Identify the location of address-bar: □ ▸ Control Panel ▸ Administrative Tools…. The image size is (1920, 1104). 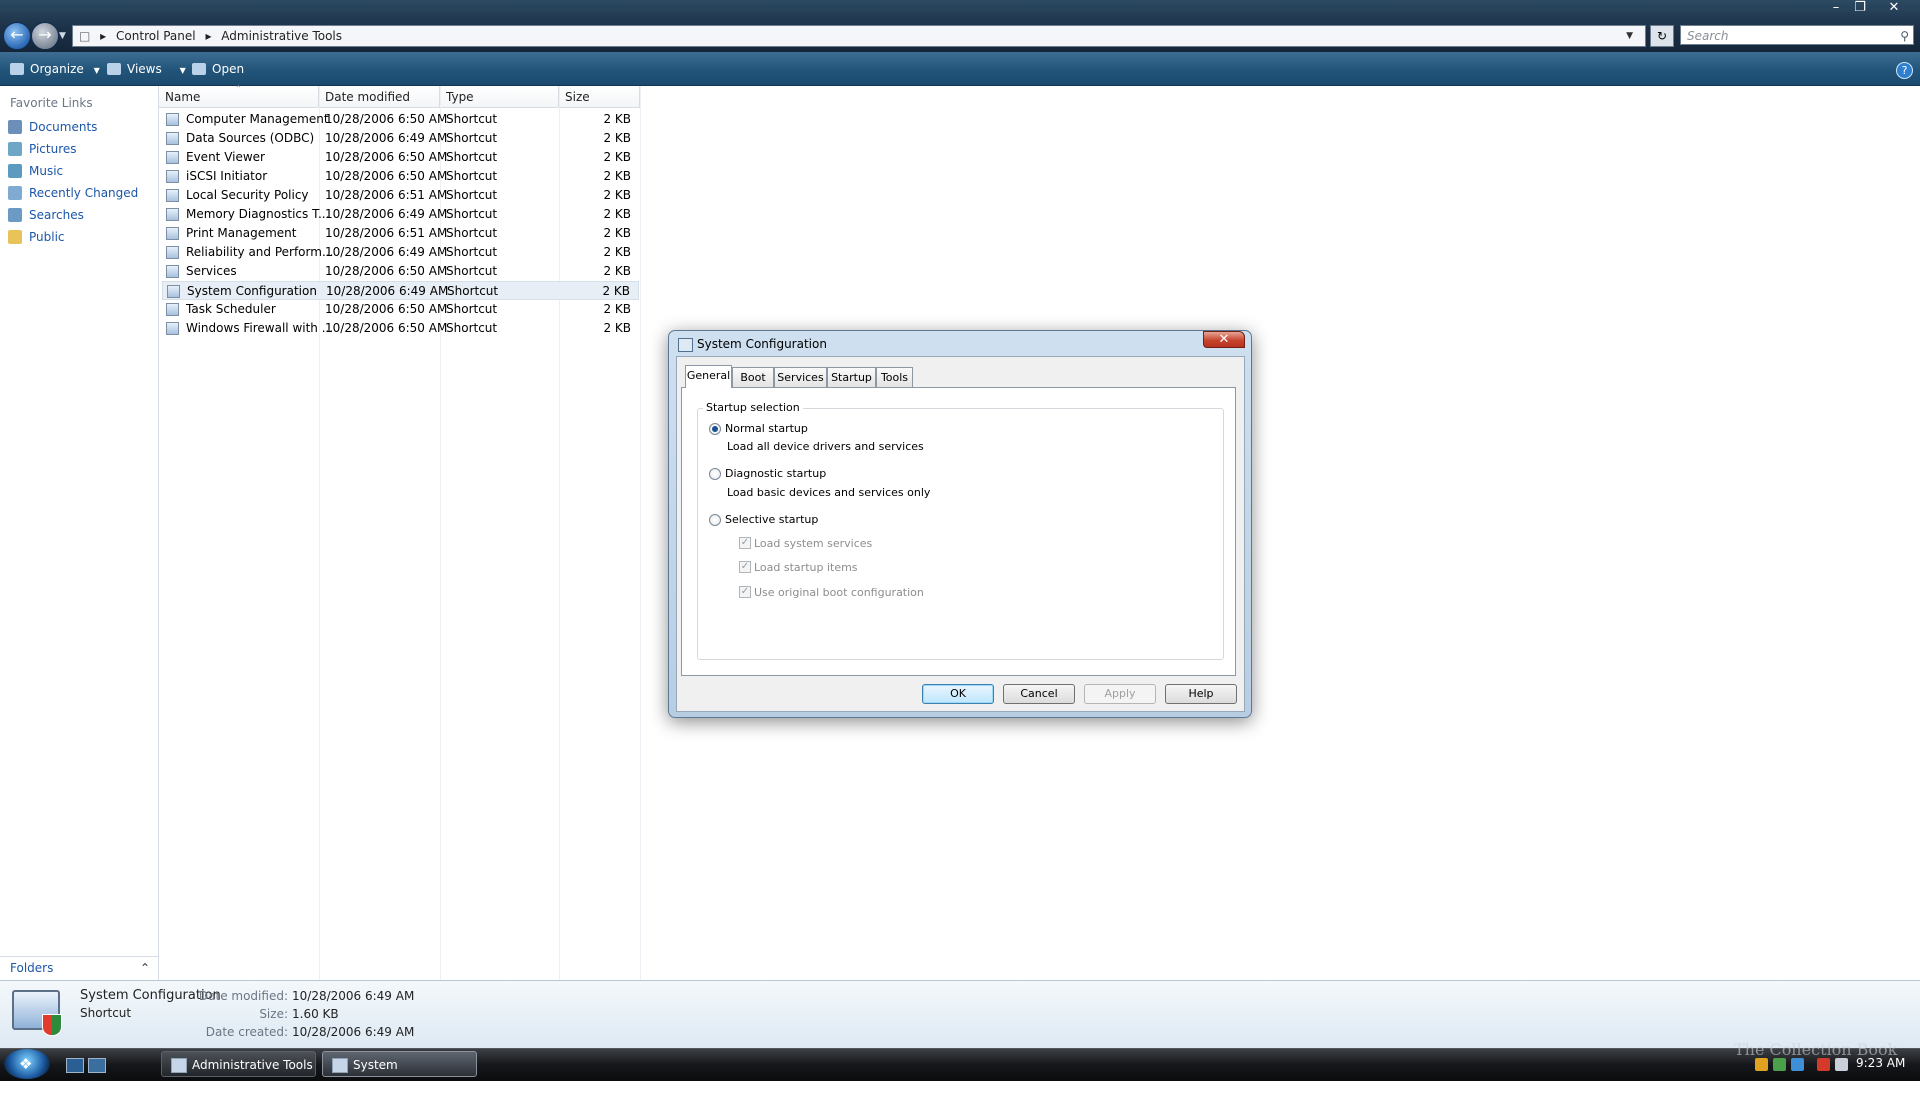
(859, 36).